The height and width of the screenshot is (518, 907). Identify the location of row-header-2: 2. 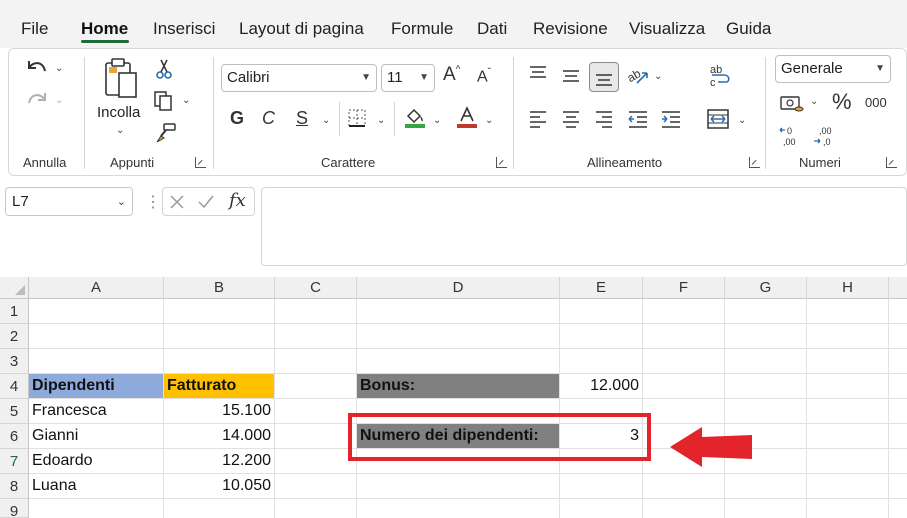
(14, 336).